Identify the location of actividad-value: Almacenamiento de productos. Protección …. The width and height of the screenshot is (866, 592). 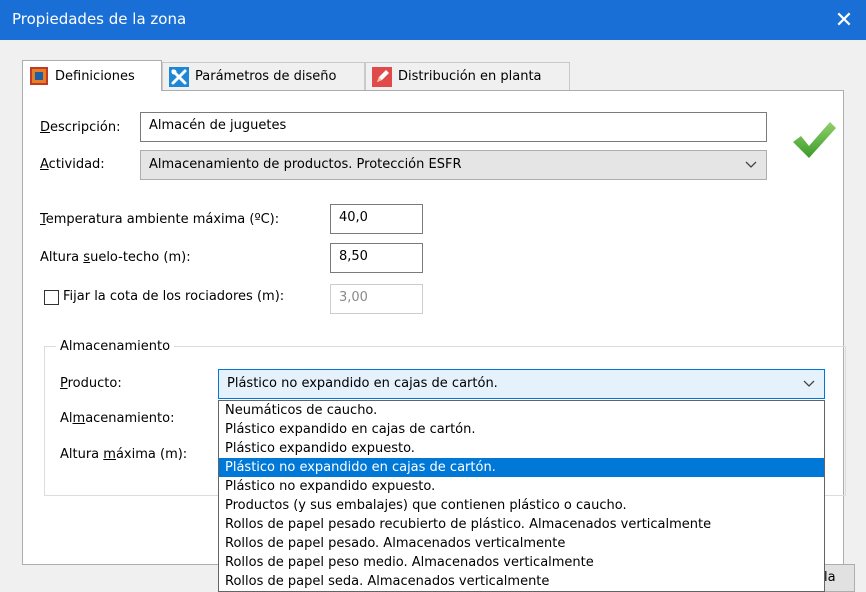
(305, 164).